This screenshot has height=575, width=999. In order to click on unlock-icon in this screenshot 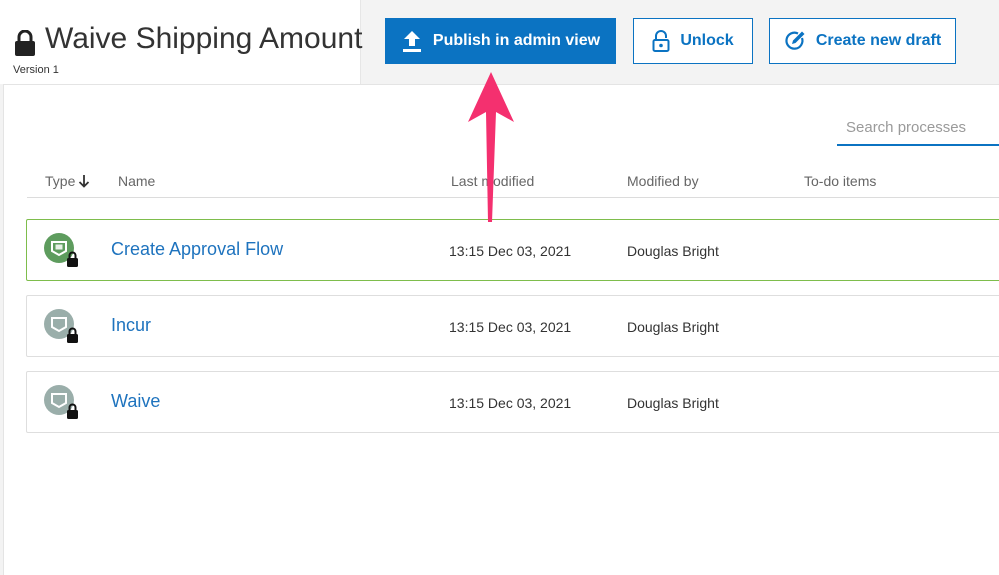, I will do `click(661, 41)`.